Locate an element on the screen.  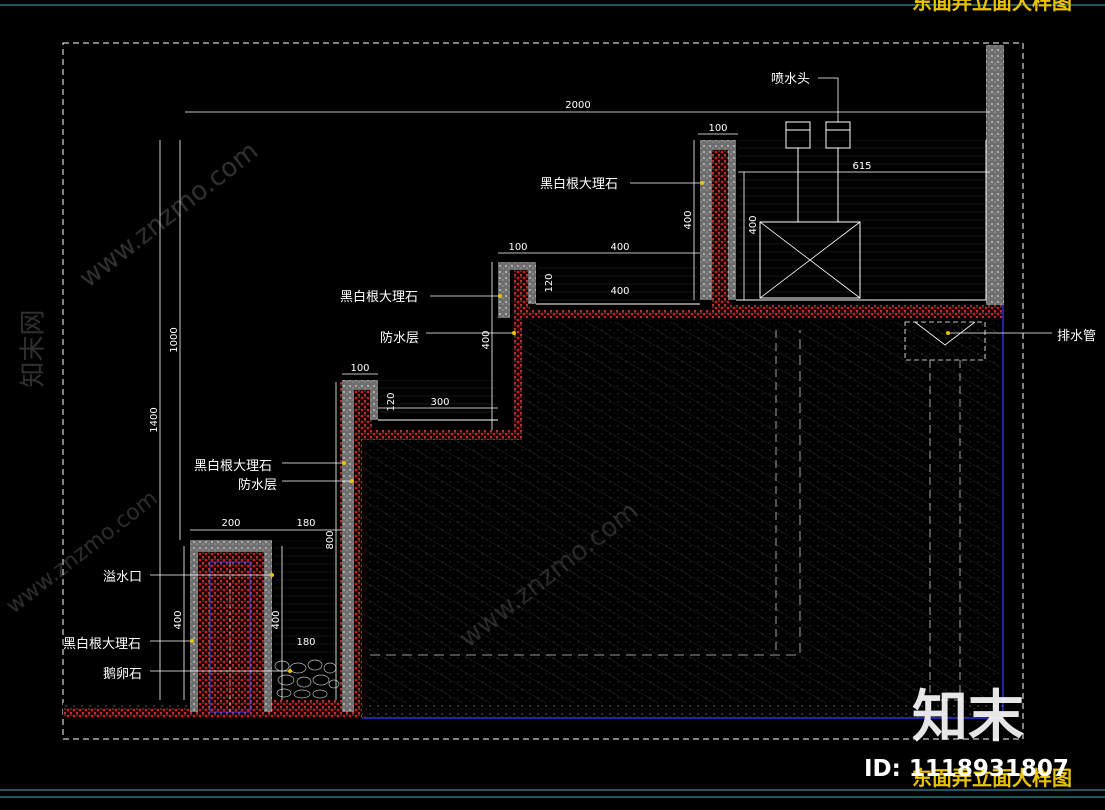
dim-400-left: 400 is located at coordinates (178, 619).